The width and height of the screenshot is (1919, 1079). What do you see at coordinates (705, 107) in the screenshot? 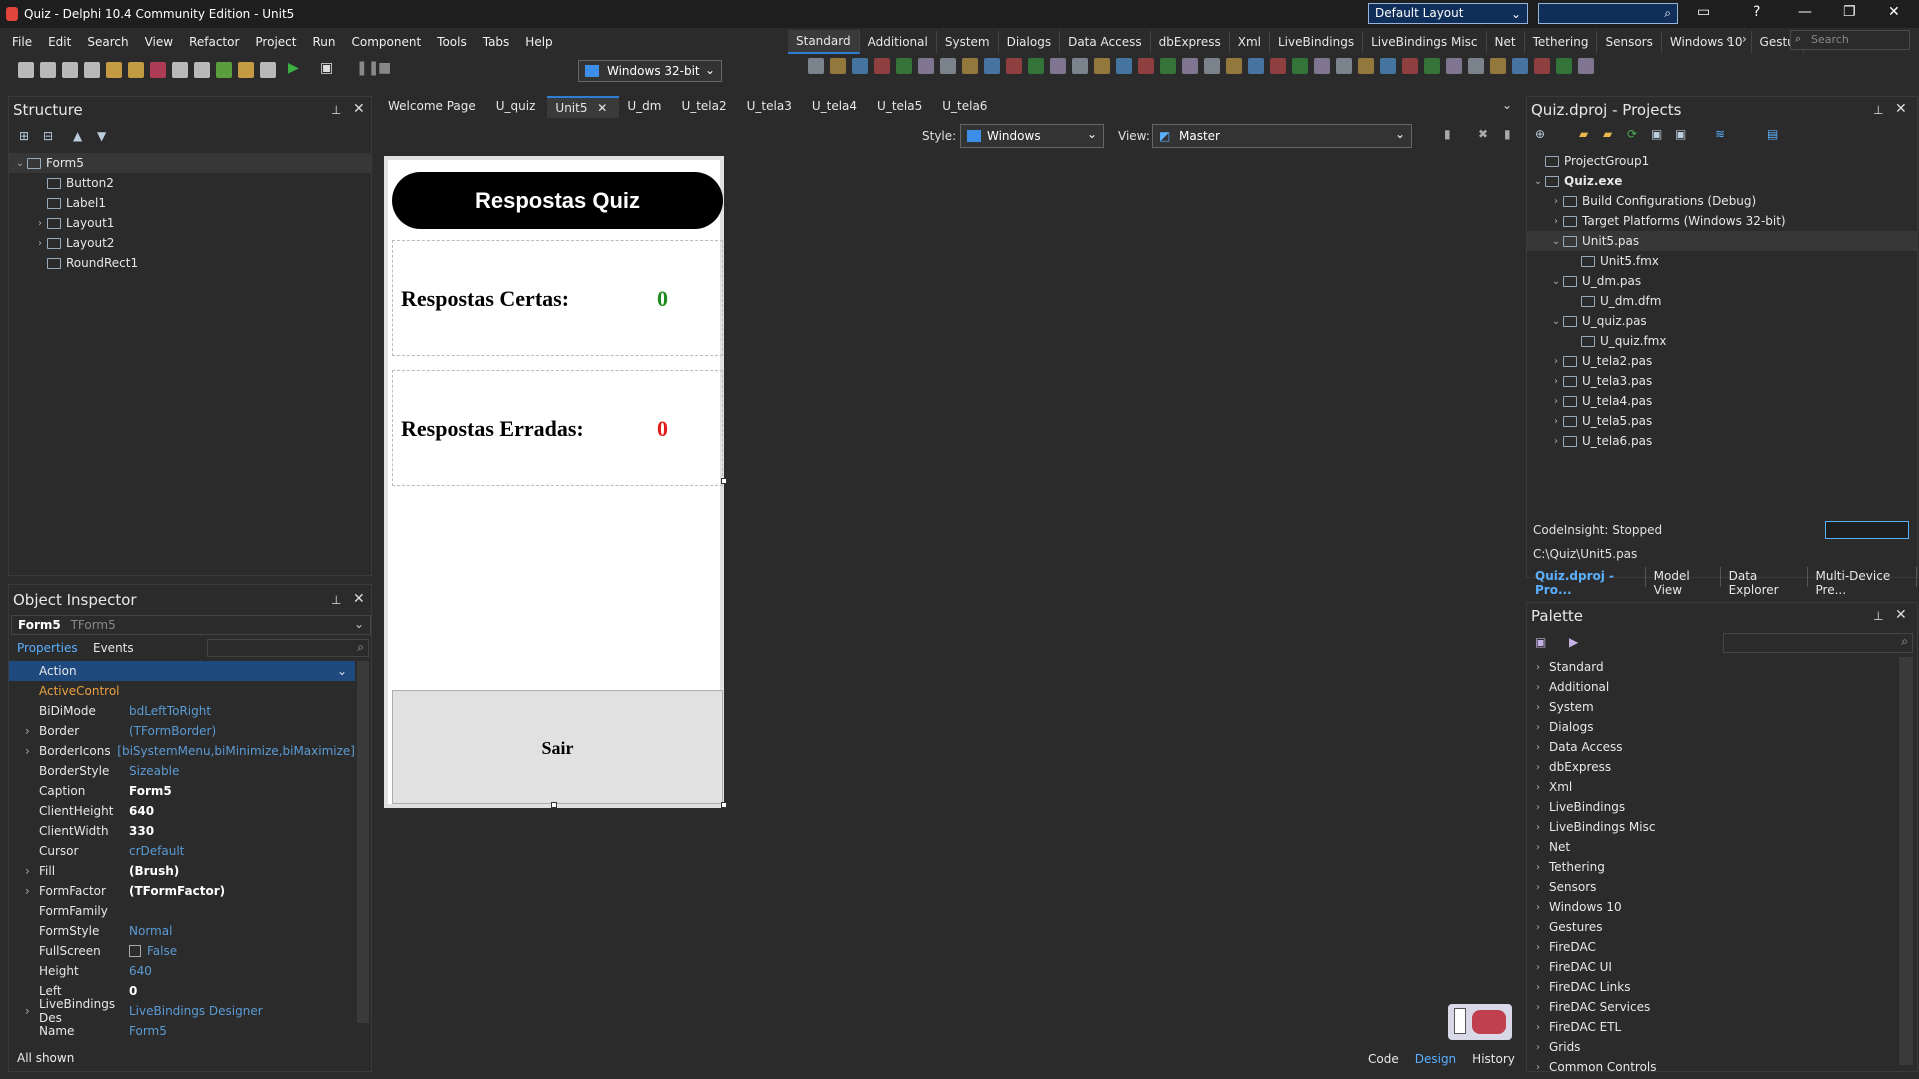
I see `editor-tab: U_tela2` at bounding box center [705, 107].